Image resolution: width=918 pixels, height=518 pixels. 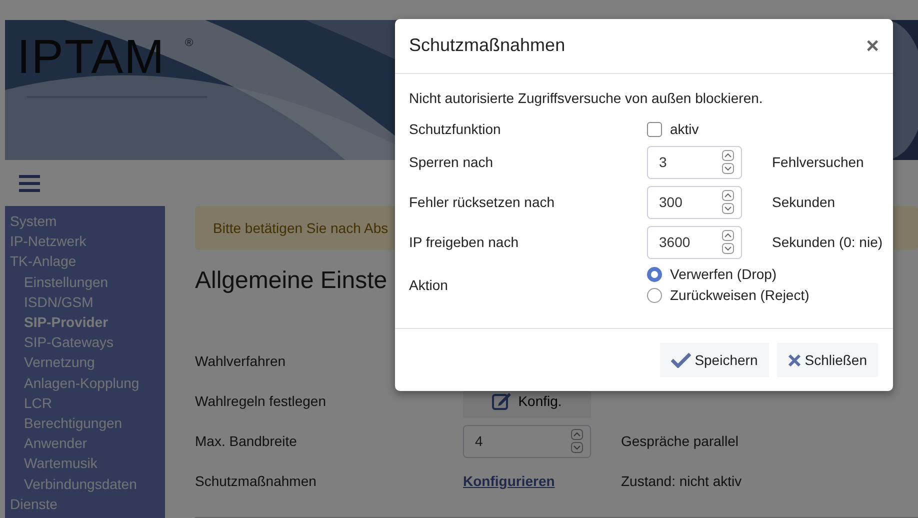 What do you see at coordinates (87, 241) in the screenshot?
I see `sidebar-item: IP-Netzwerk` at bounding box center [87, 241].